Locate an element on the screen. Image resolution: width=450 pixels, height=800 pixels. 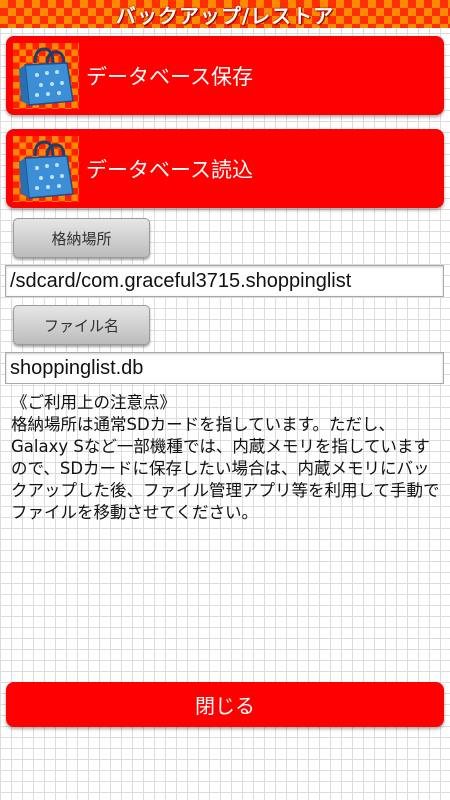
save-database-label: データベース保存 is located at coordinates (169, 76).